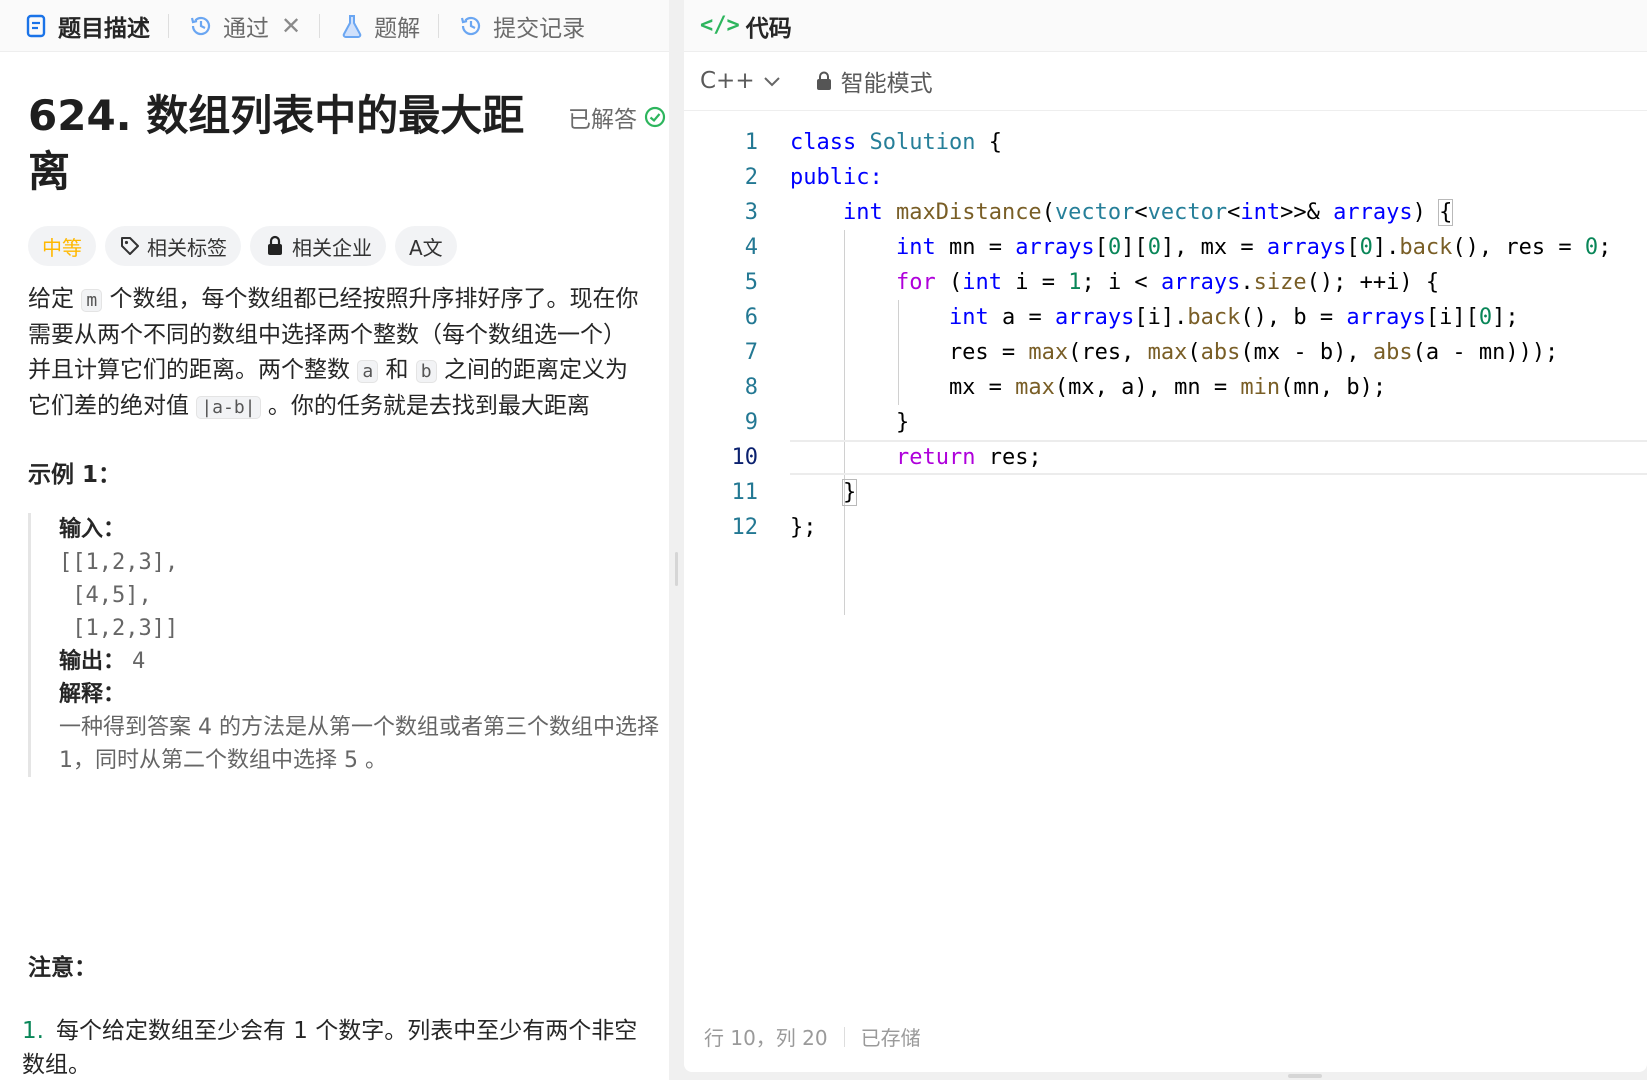 The height and width of the screenshot is (1080, 1647). What do you see at coordinates (75, 475) in the screenshot?
I see `example-title: 示例 1：` at bounding box center [75, 475].